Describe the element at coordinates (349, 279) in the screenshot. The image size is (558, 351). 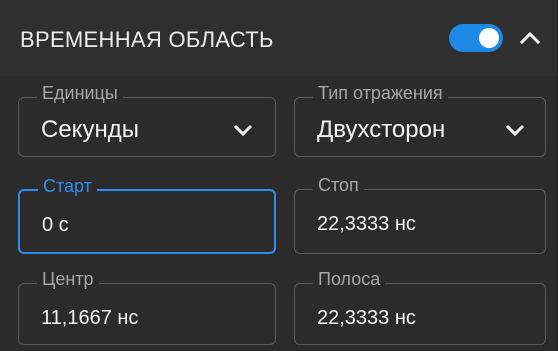
I see `span-label: Полоса` at that location.